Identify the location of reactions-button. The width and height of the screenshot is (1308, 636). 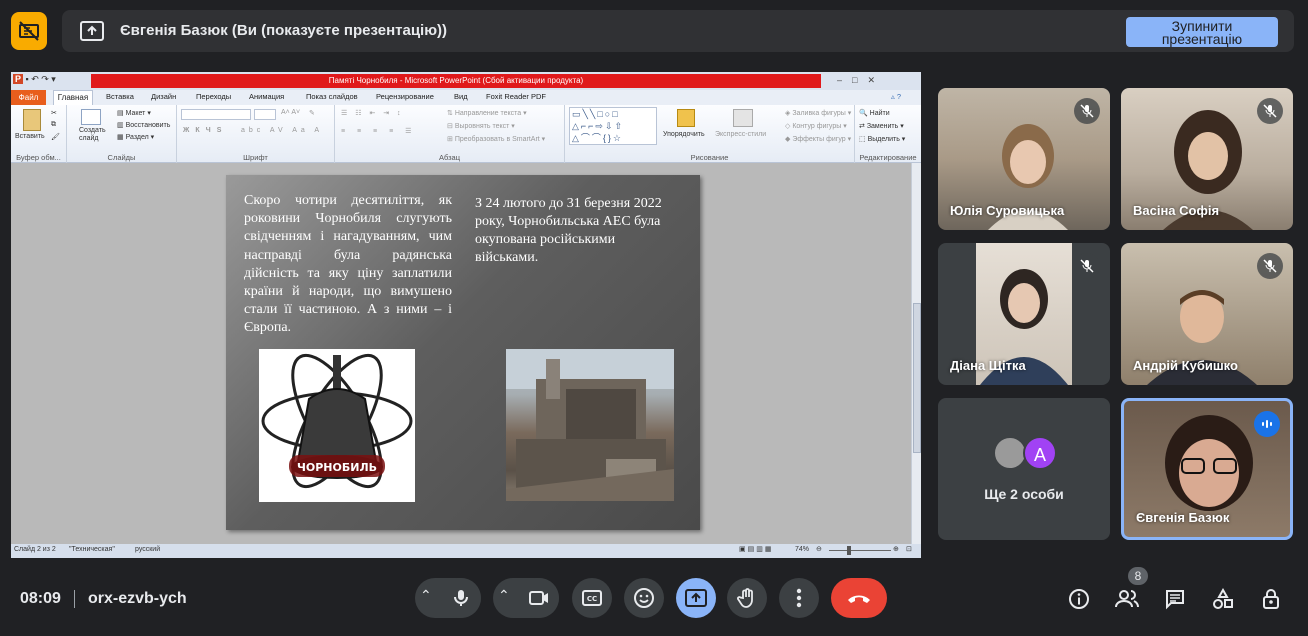
(644, 598).